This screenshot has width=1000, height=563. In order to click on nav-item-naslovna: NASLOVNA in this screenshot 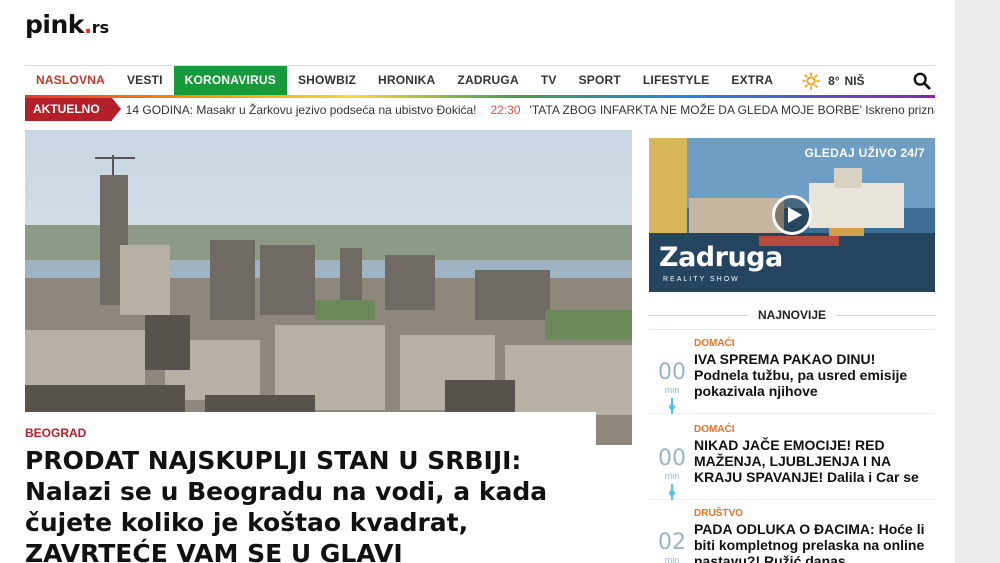, I will do `click(70, 80)`.